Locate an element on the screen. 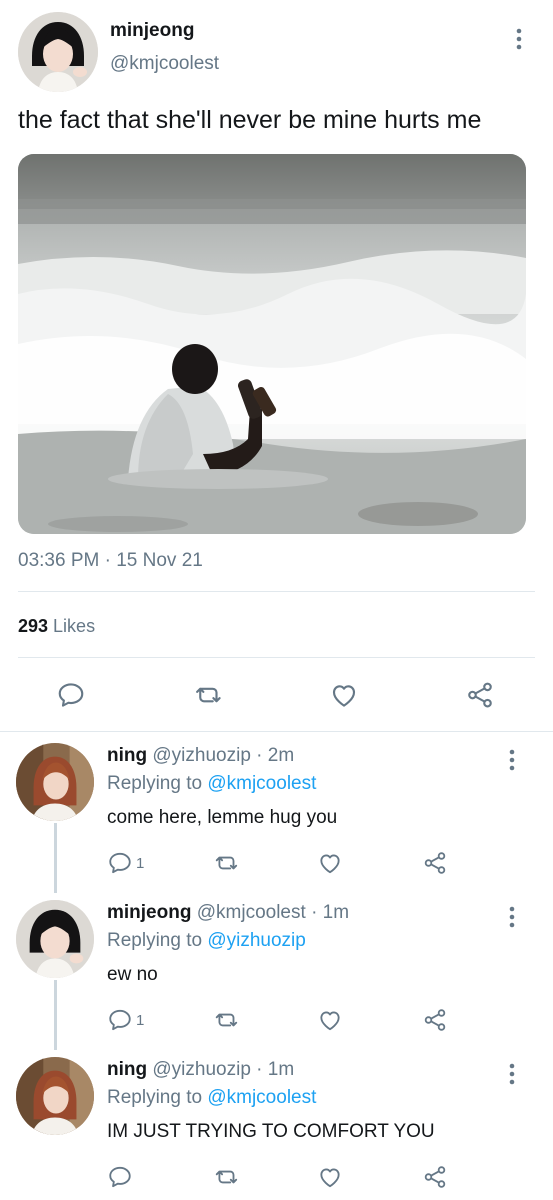  reply-text: ew no is located at coordinates (132, 974).